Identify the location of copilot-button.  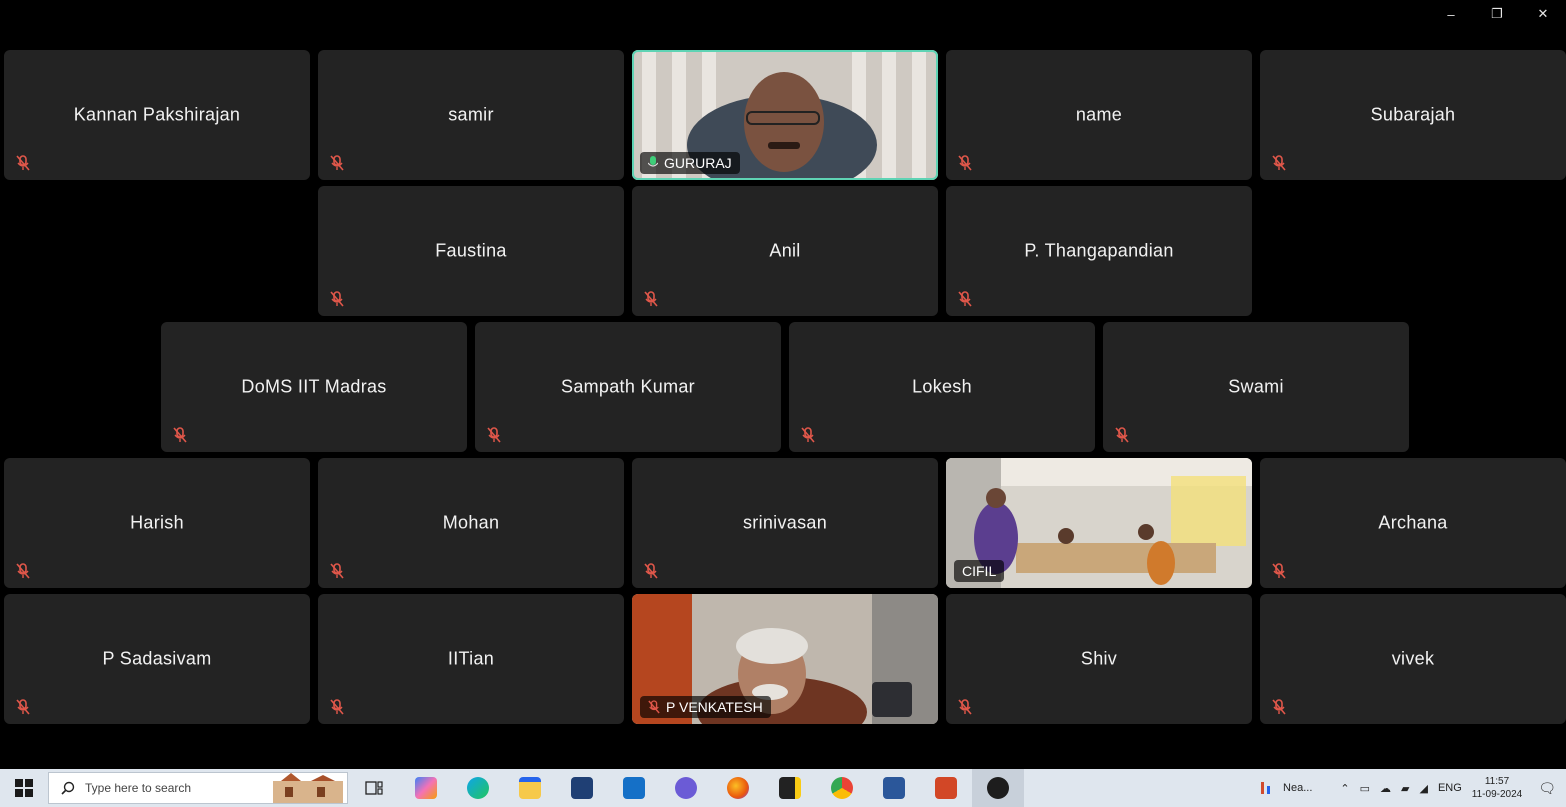
(426, 788).